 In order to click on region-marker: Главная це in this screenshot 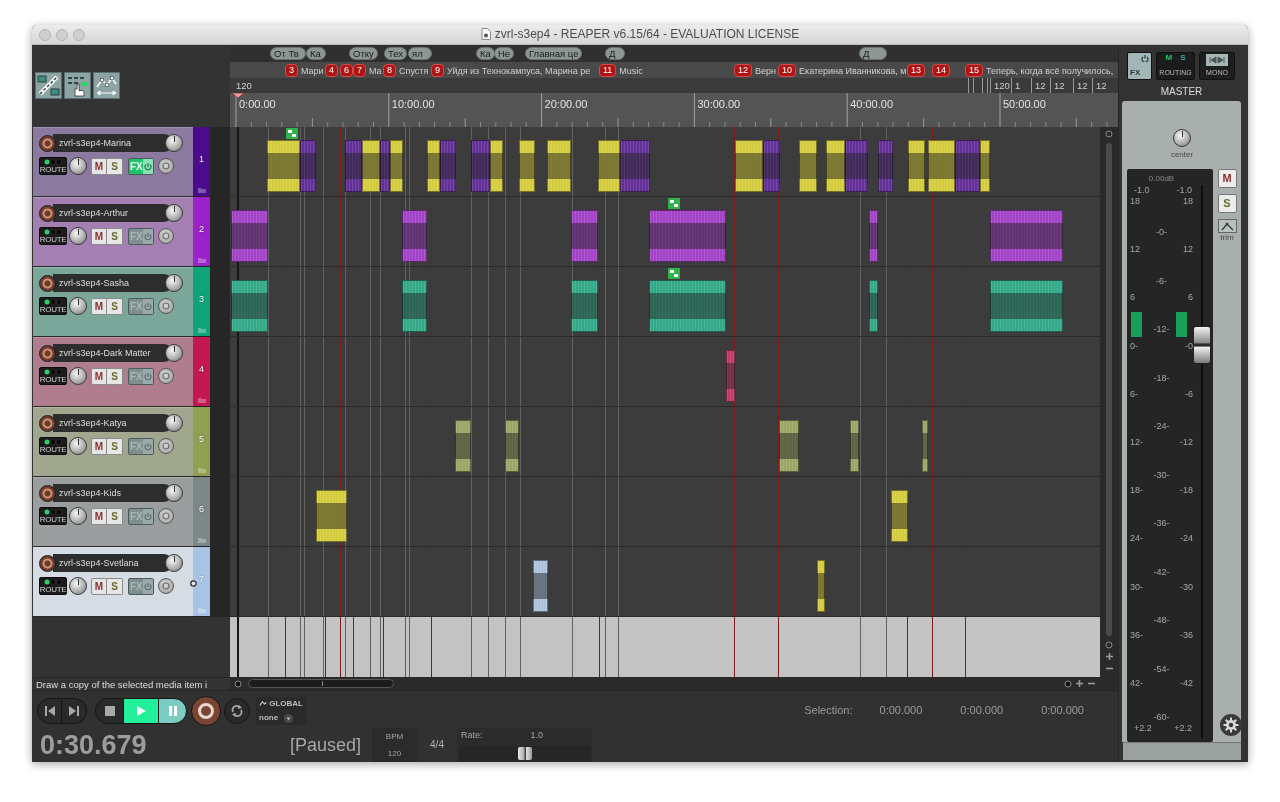, I will do `click(554, 53)`.